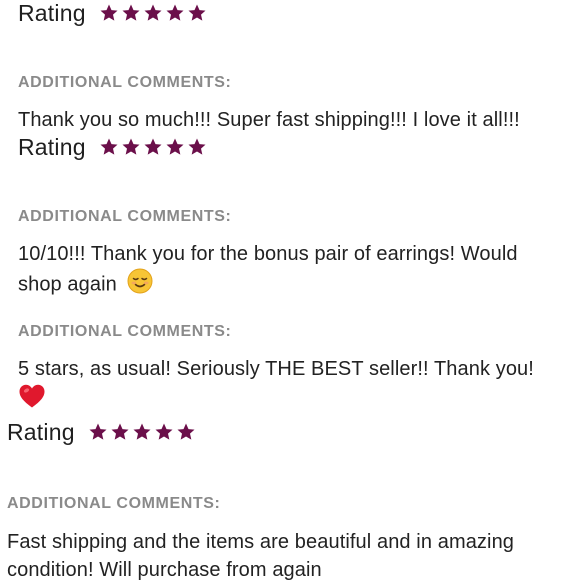 This screenshot has height=580, width=580. I want to click on review-comment-line: condition! Will purchase from again, so click(164, 569).